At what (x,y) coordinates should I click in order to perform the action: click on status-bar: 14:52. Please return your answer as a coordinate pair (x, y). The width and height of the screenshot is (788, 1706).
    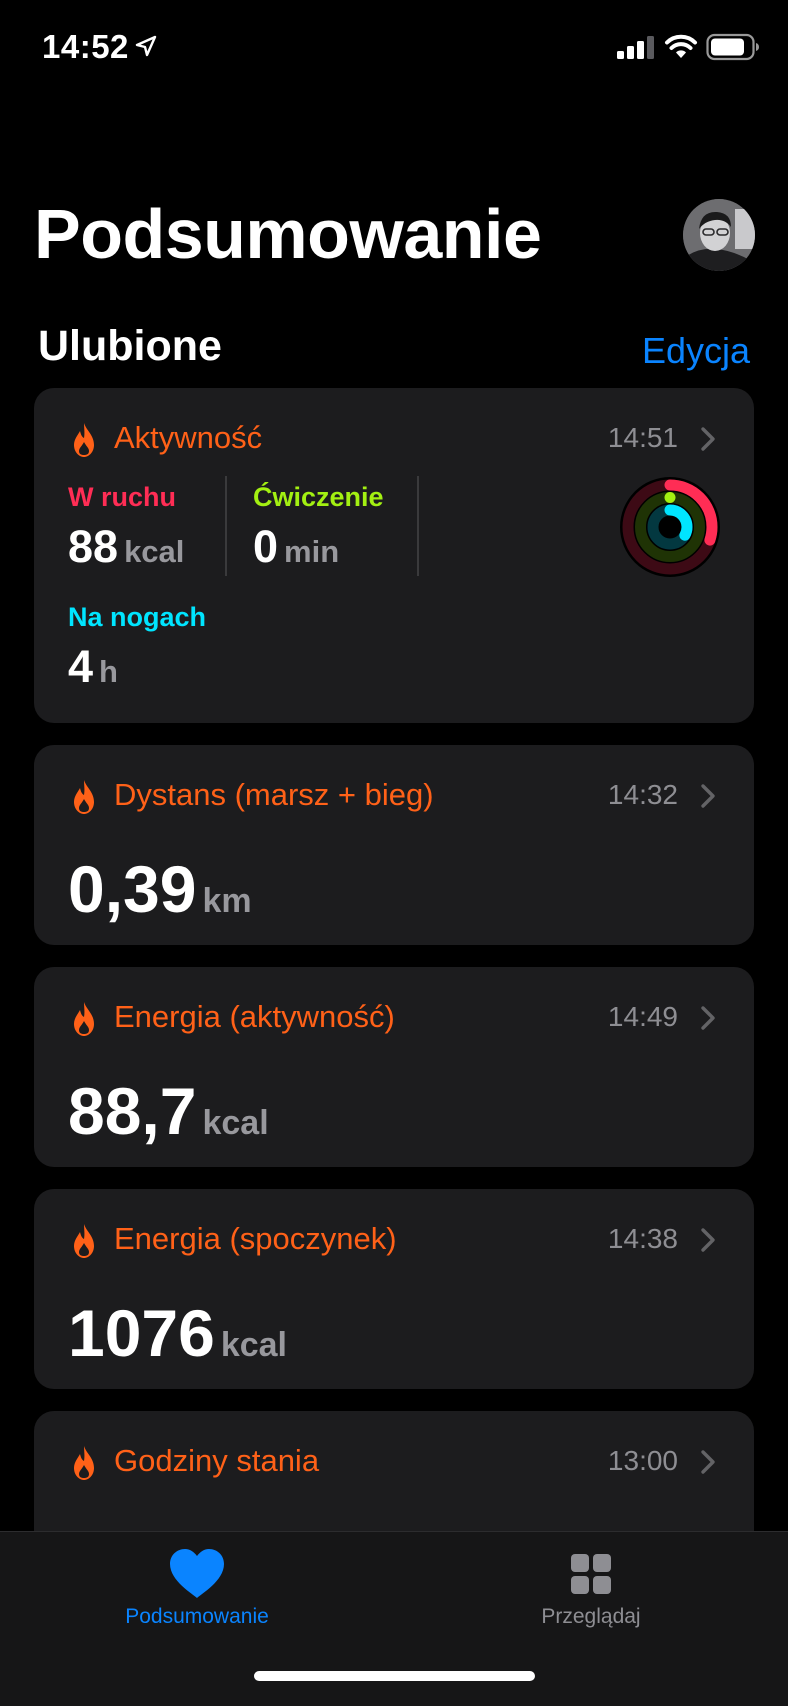
    Looking at the image, I should click on (394, 50).